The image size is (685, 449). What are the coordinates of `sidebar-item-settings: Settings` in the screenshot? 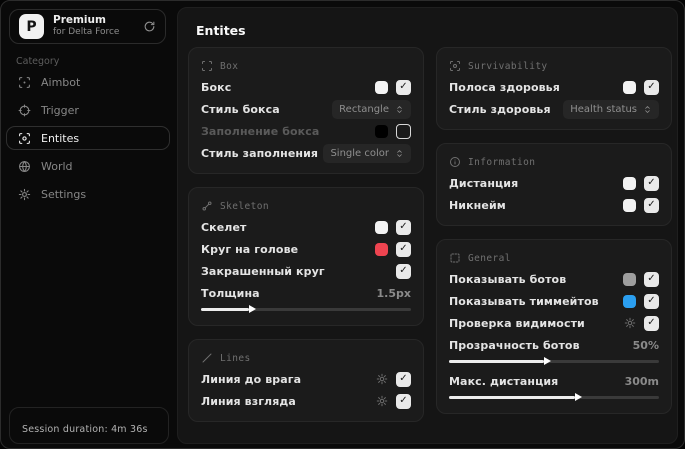 It's located at (88, 194).